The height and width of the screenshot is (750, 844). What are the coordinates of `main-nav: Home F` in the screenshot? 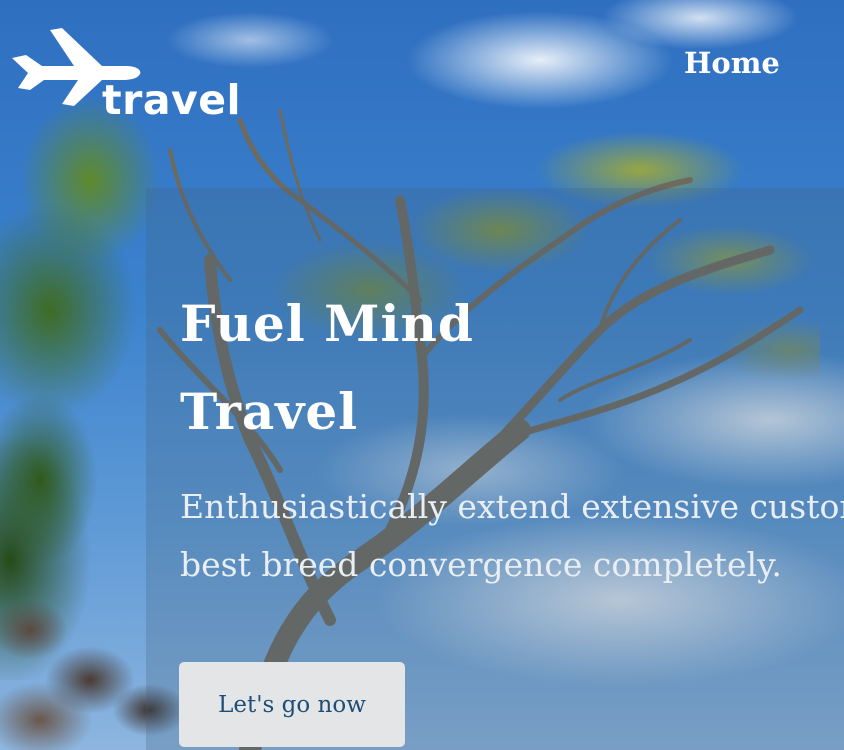 It's located at (764, 63).